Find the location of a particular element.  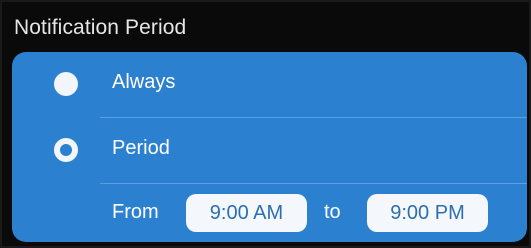

option-period-label: Period is located at coordinates (141, 148).